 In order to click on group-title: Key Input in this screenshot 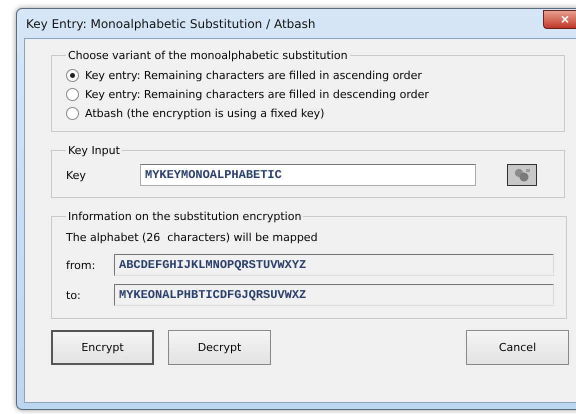, I will do `click(94, 150)`.